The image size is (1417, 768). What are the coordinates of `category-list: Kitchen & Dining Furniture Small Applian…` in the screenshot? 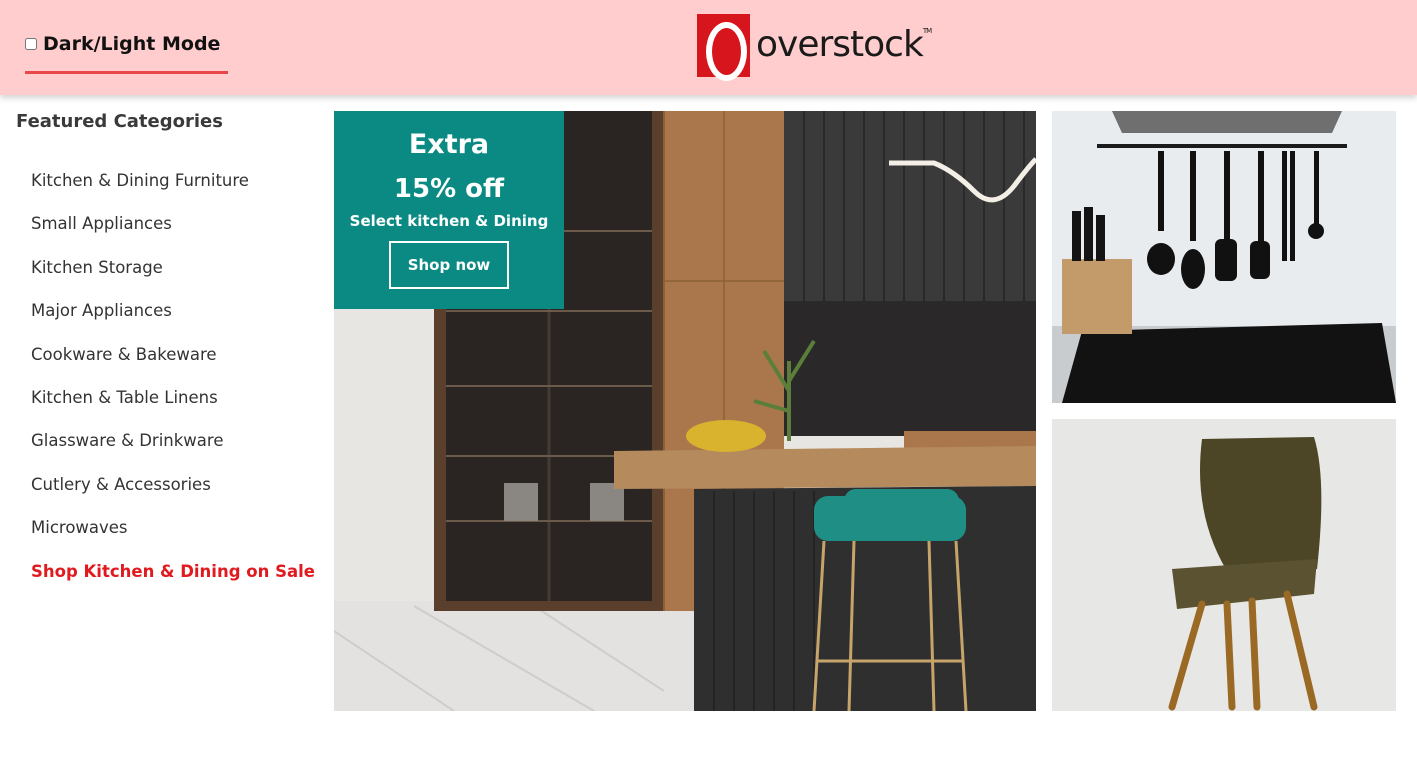 It's located at (173, 388).